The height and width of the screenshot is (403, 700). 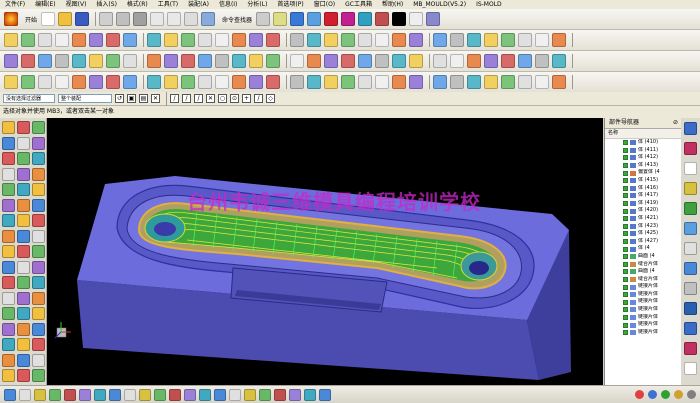 What do you see at coordinates (131, 98) in the screenshot?
I see `select-all-icon: ▣` at bounding box center [131, 98].